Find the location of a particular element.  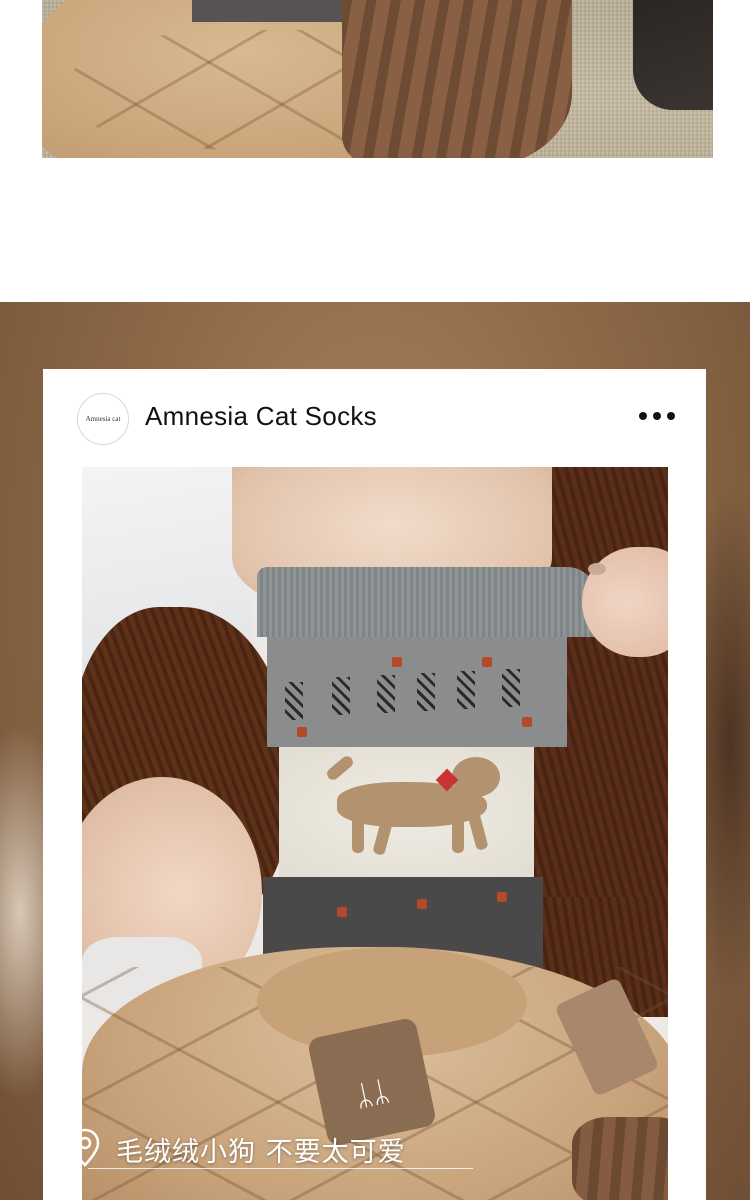

top-product-photo is located at coordinates (377, 79).